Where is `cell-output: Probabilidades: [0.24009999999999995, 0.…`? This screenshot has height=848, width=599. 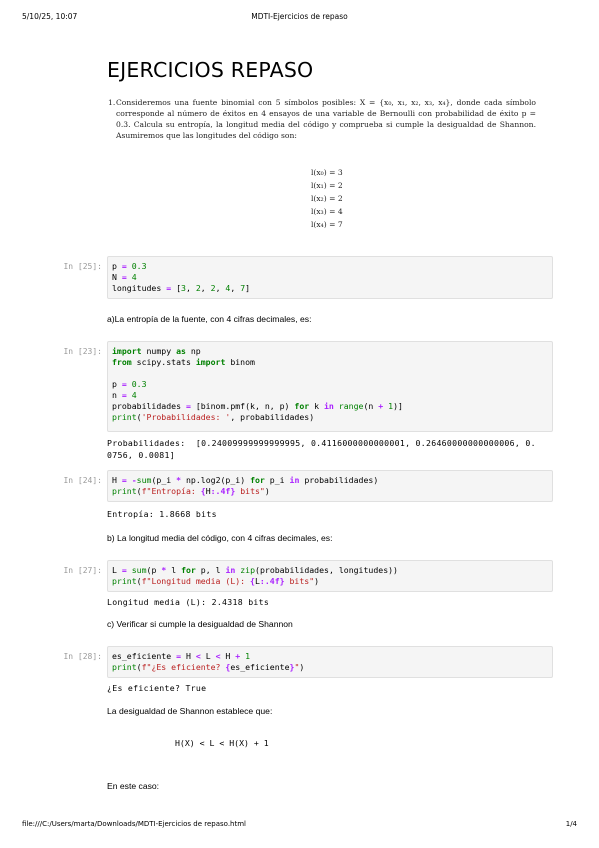
cell-output: Probabilidades: [0.24009999999999995, 0.… is located at coordinates (321, 449).